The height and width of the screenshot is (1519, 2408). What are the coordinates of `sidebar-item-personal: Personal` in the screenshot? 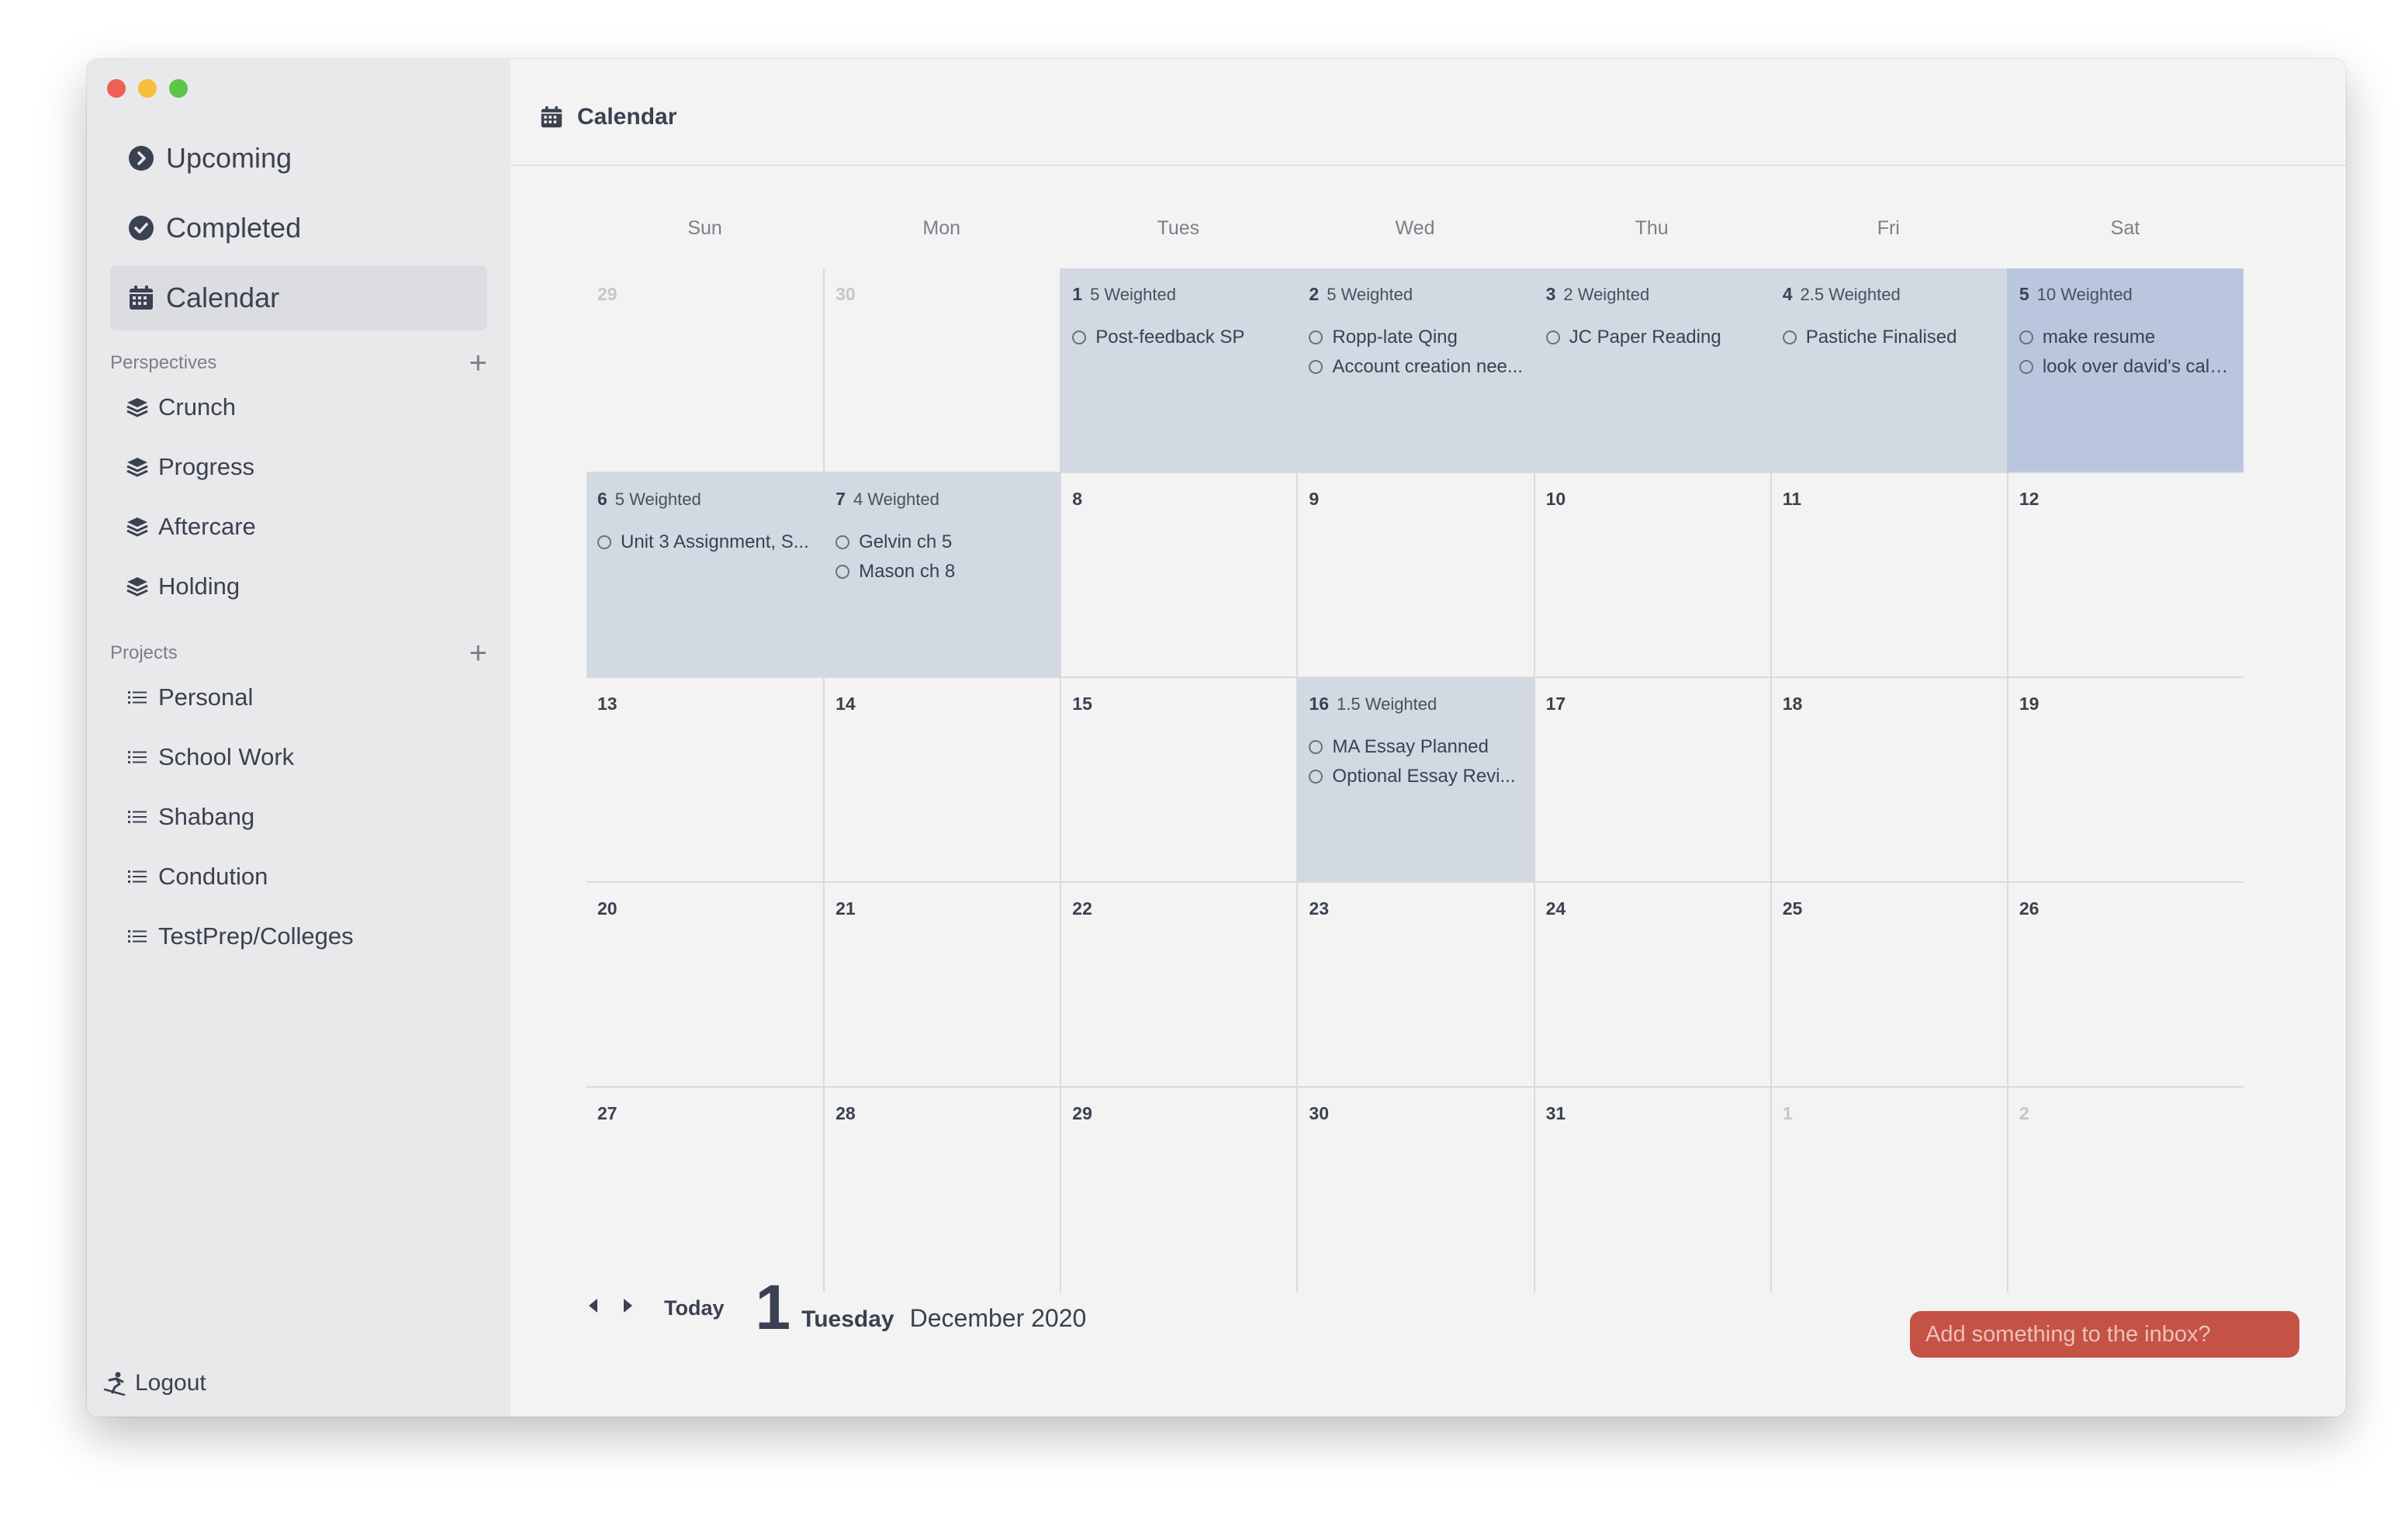 It's located at (306, 697).